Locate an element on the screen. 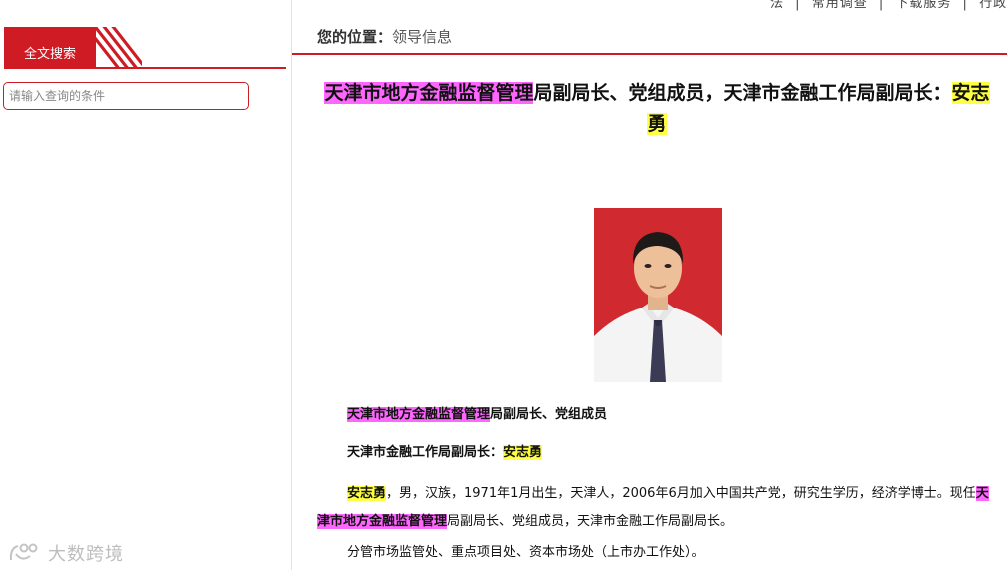 The image size is (1007, 570). watermark: 大数跨境 is located at coordinates (66, 553).